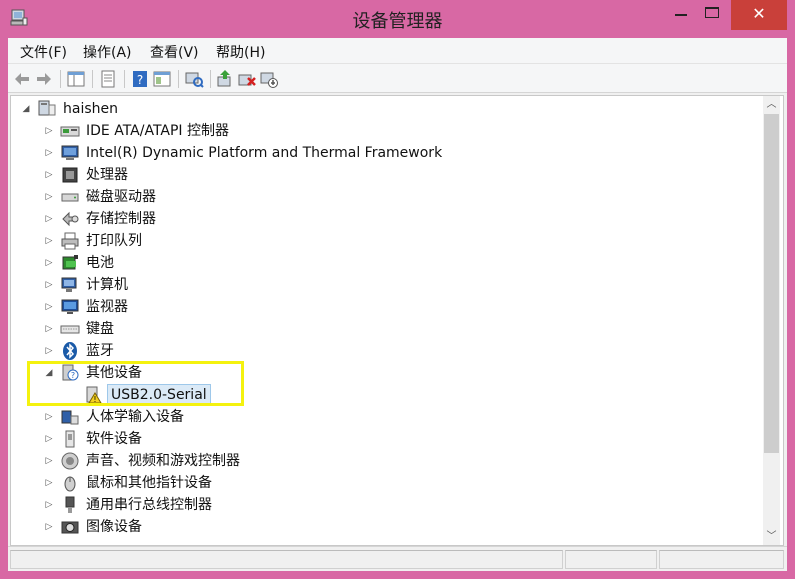  Describe the element at coordinates (80, 351) in the screenshot. I see `tree-category: ▷ 蓝牙` at that location.